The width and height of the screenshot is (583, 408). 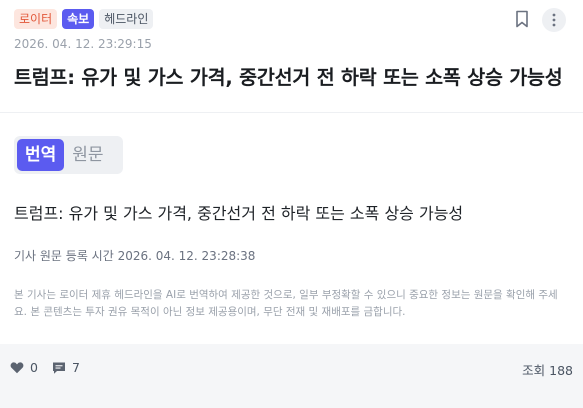 I want to click on original-registered-time: 기사 원문 등록 시간 2026. 04. 12. 23:28:38, so click(x=135, y=256).